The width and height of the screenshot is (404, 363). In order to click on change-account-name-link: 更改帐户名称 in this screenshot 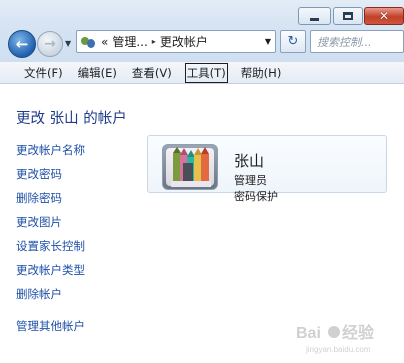, I will do `click(50, 150)`.